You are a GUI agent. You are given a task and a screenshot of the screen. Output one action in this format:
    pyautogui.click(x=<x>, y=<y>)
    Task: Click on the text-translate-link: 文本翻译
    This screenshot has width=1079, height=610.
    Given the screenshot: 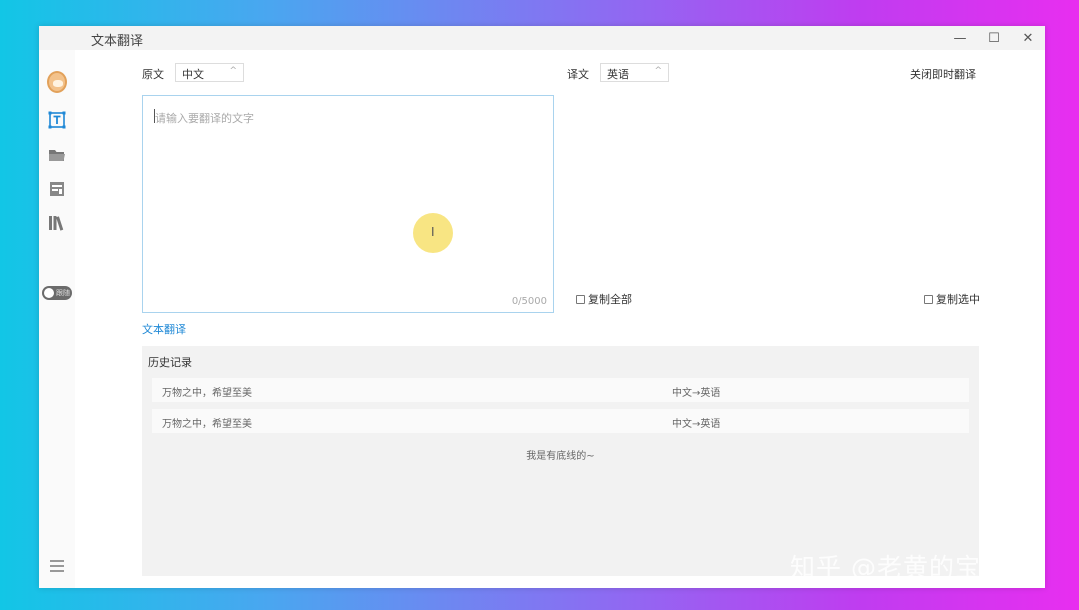 What is the action you would take?
    pyautogui.click(x=164, y=329)
    